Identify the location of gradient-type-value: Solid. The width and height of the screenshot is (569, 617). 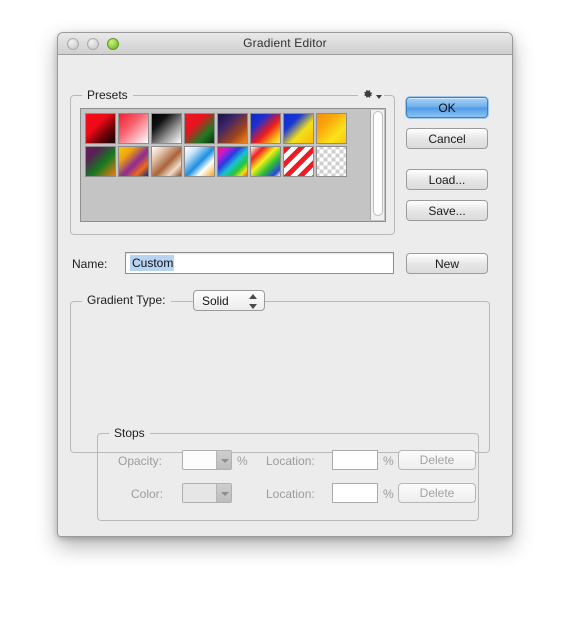
(215, 300).